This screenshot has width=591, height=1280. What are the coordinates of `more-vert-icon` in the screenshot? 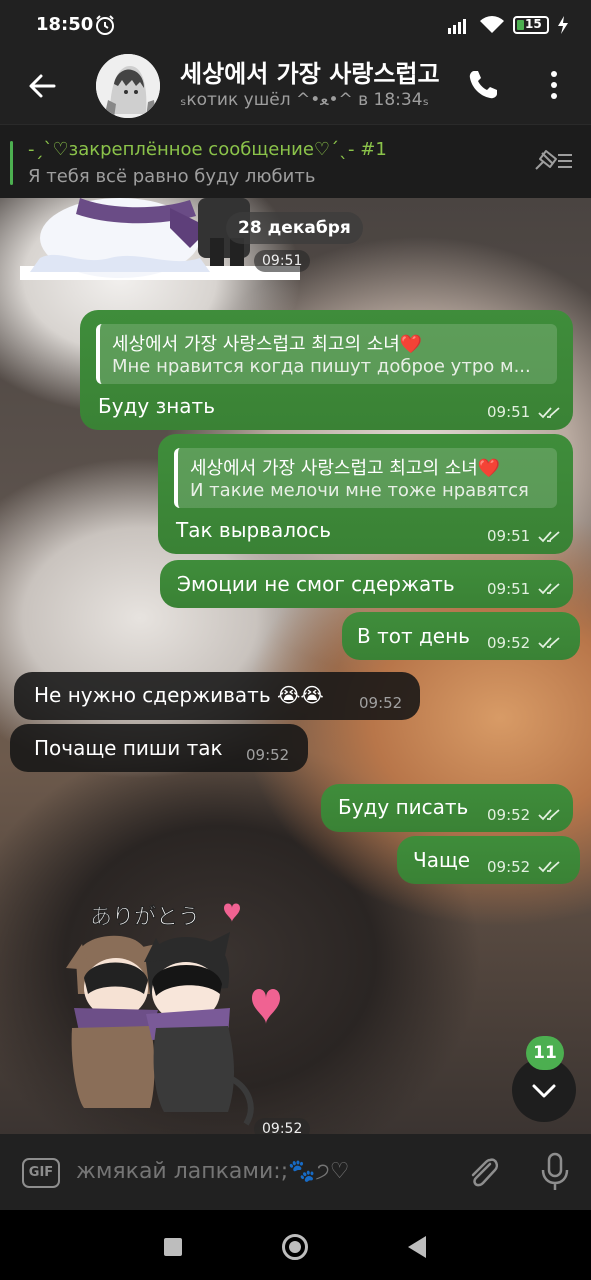 It's located at (554, 85).